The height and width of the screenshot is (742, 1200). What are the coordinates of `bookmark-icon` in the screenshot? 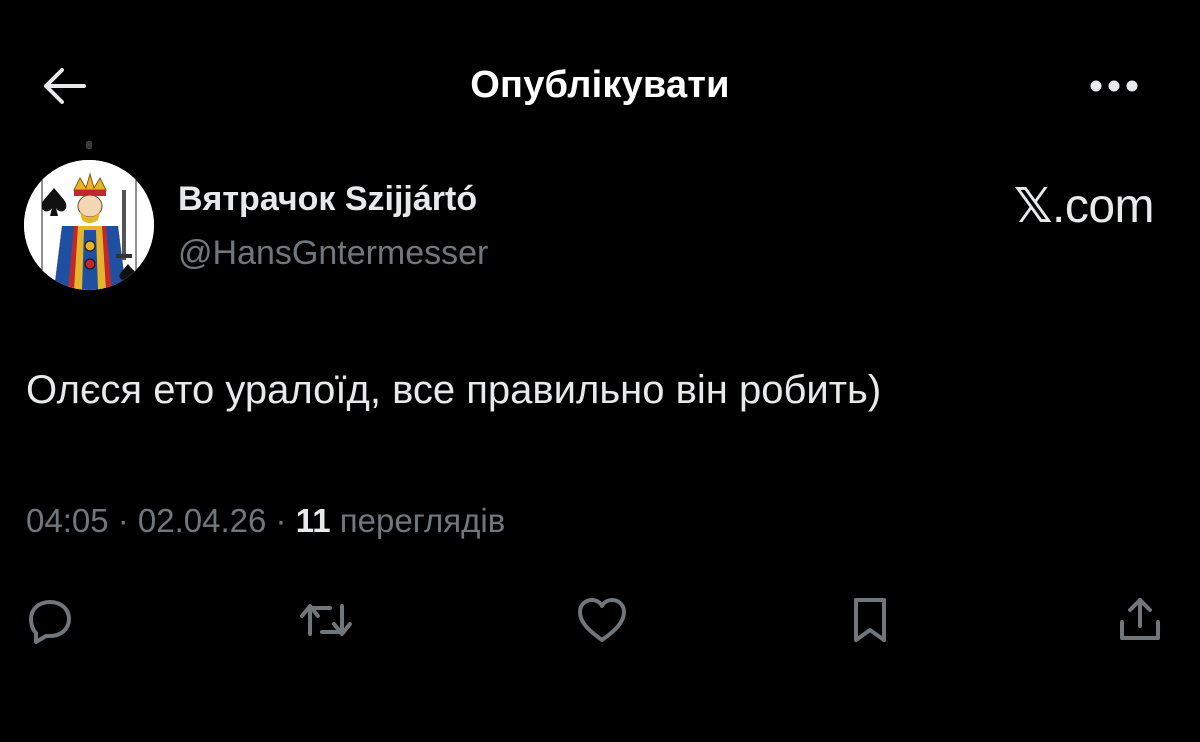 It's located at (870, 620).